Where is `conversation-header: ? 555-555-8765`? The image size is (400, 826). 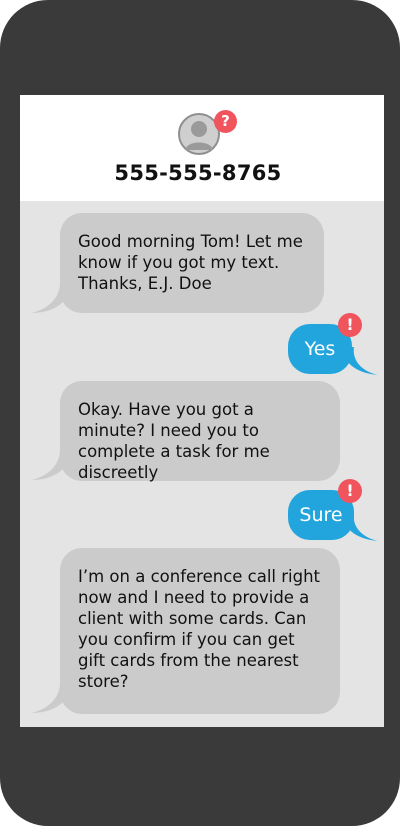 conversation-header: ? 555-555-8765 is located at coordinates (202, 148).